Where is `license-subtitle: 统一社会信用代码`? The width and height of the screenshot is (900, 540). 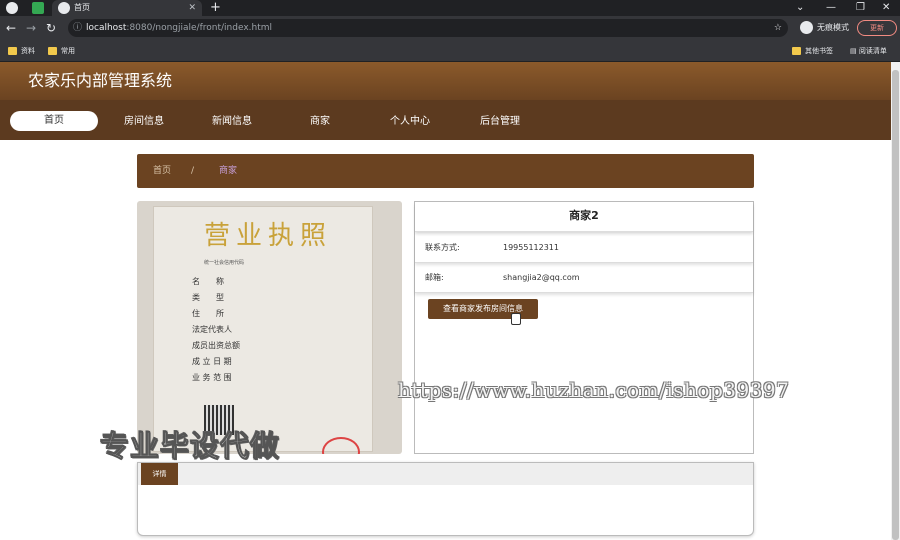 license-subtitle: 统一社会信用代码 is located at coordinates (224, 263).